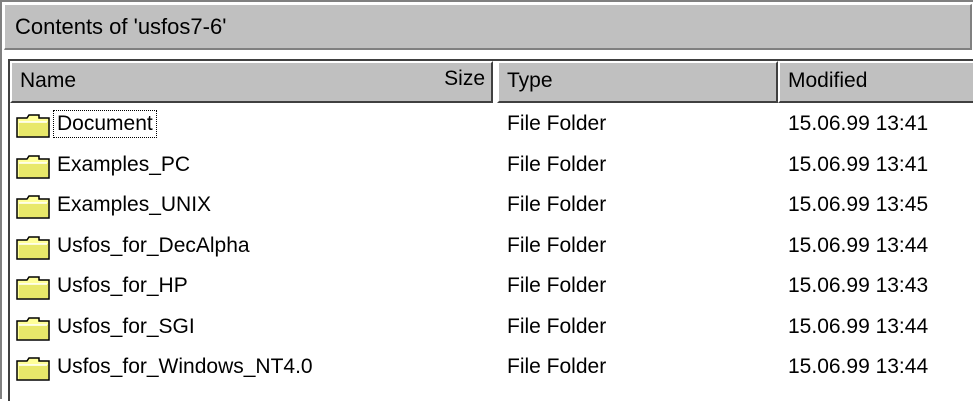 Image resolution: width=973 pixels, height=401 pixels. What do you see at coordinates (134, 204) in the screenshot?
I see `item-name: Examples_UNIX` at bounding box center [134, 204].